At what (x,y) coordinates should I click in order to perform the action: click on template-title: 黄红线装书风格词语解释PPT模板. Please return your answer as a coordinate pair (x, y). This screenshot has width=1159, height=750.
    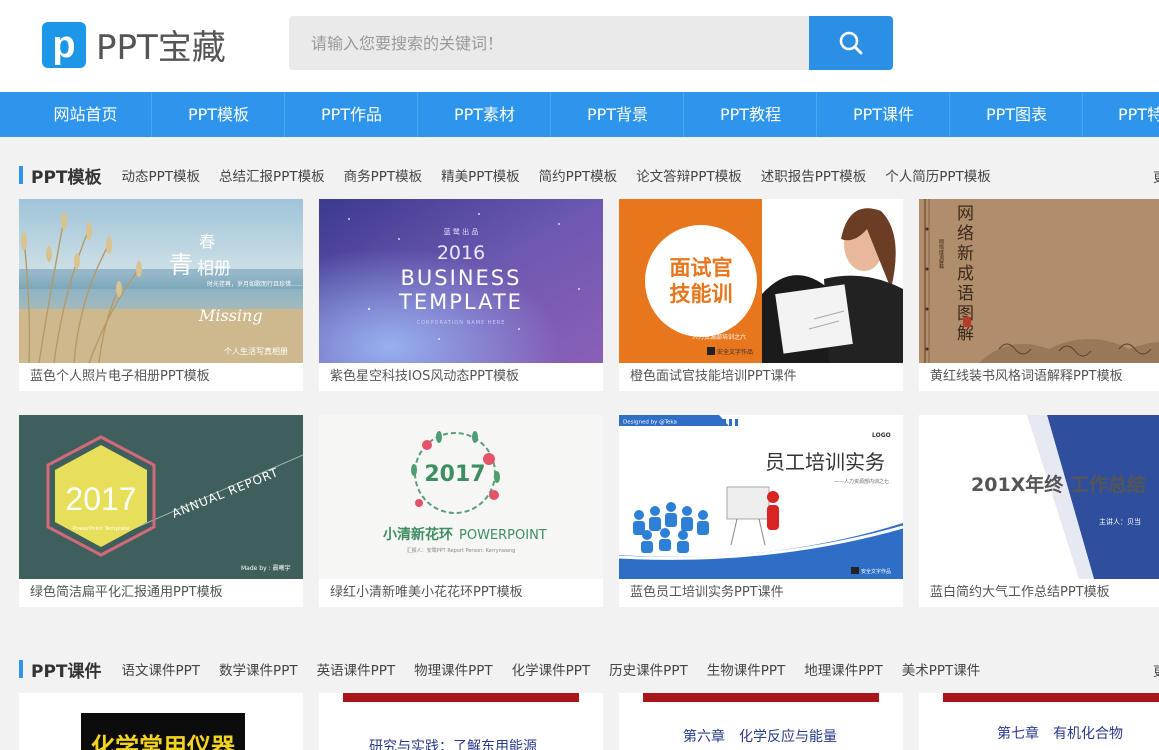
    Looking at the image, I should click on (1039, 377).